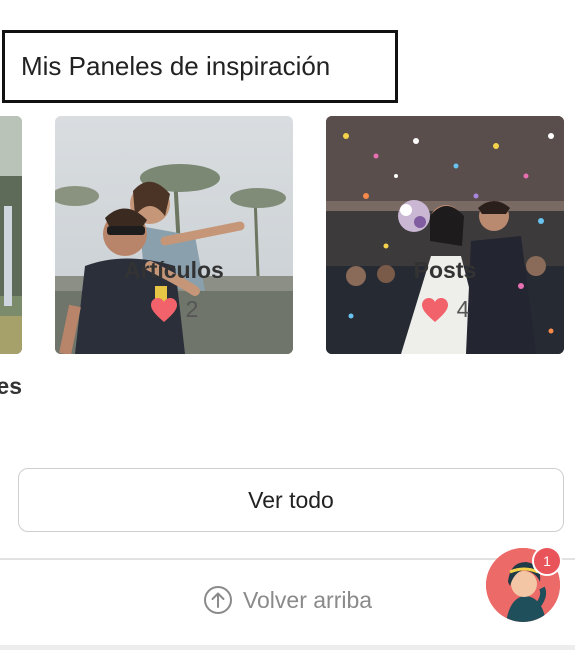 The image size is (575, 650). I want to click on bottom-bar, so click(287, 647).